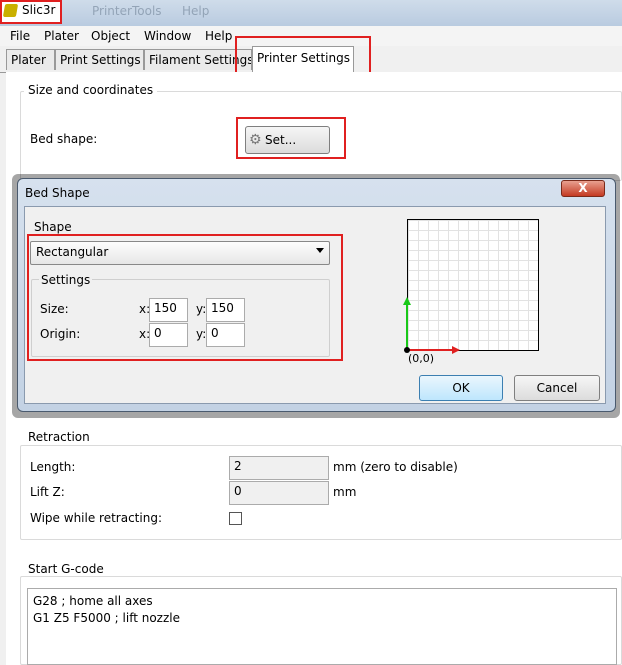 The height and width of the screenshot is (665, 622). I want to click on menu-help: Help, so click(218, 36).